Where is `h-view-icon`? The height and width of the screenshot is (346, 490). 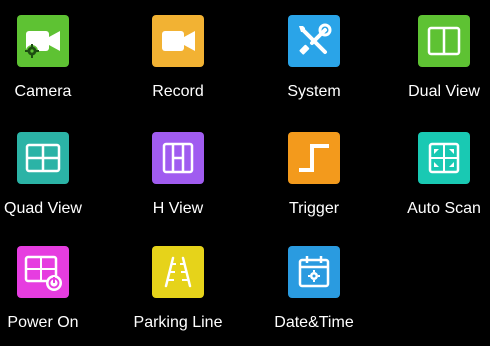 h-view-icon is located at coordinates (178, 158).